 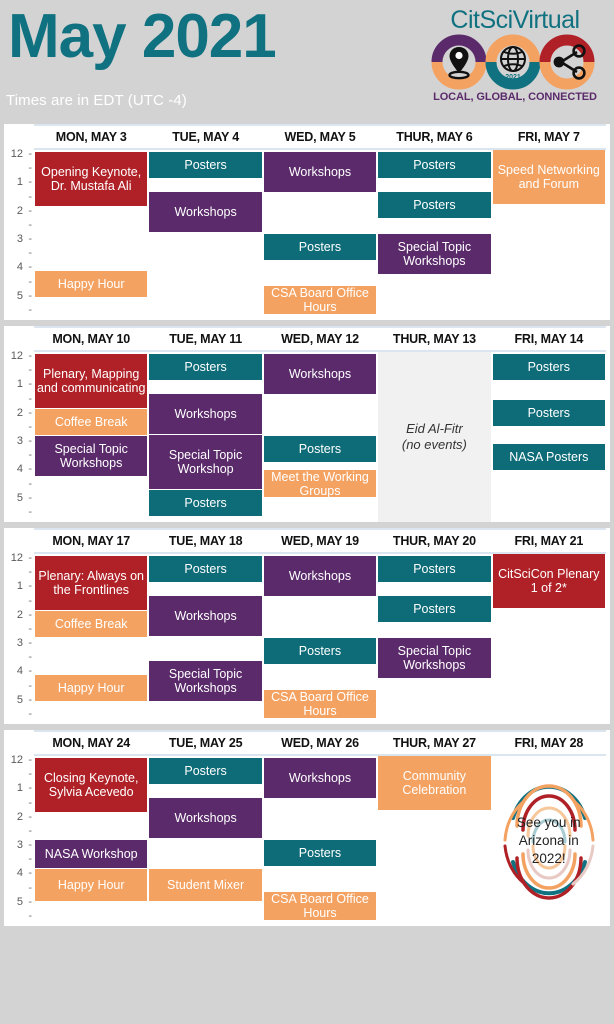 What do you see at coordinates (549, 339) in the screenshot?
I see `day-header: FRI, MAY 14` at bounding box center [549, 339].